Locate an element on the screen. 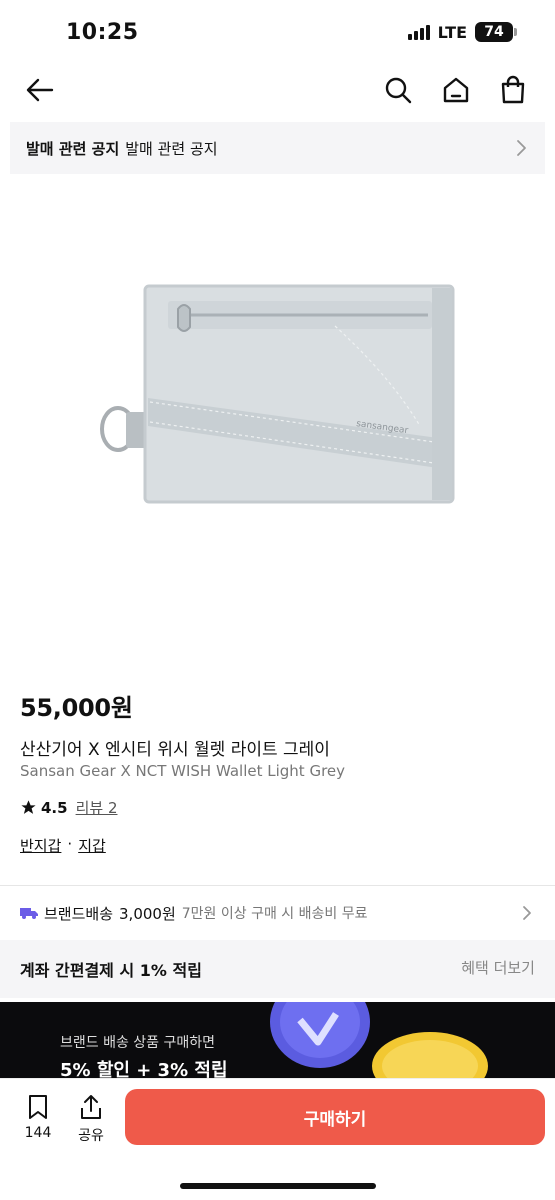 The height and width of the screenshot is (1200, 555). share-icon is located at coordinates (91, 1107).